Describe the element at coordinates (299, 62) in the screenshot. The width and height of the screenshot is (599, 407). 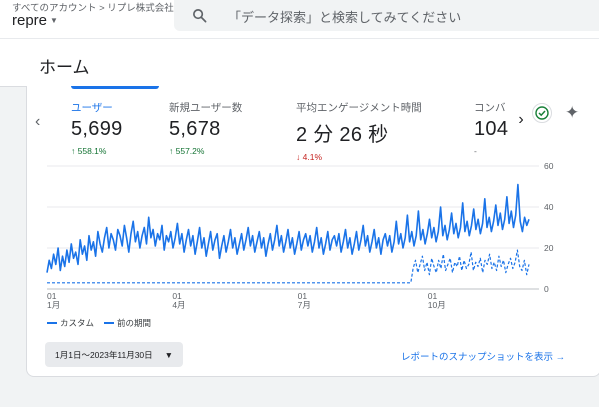
I see `page-header: ホーム` at that location.